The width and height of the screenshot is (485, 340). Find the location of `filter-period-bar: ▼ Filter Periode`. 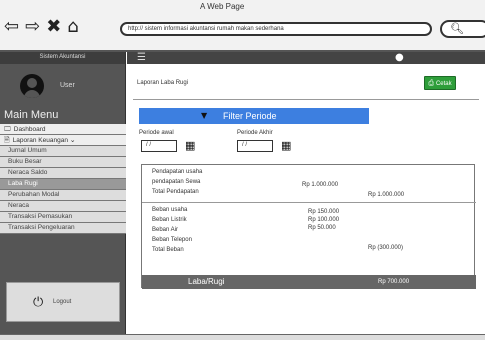

filter-period-bar: ▼ Filter Periode is located at coordinates (254, 116).